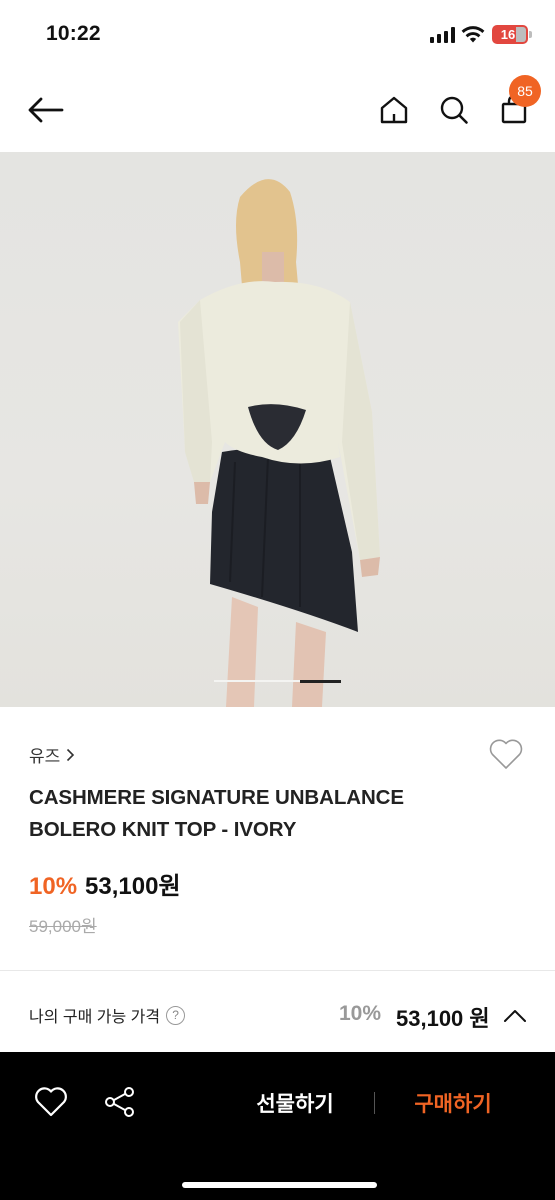  Describe the element at coordinates (374, 1103) in the screenshot. I see `bottom-separator` at that location.